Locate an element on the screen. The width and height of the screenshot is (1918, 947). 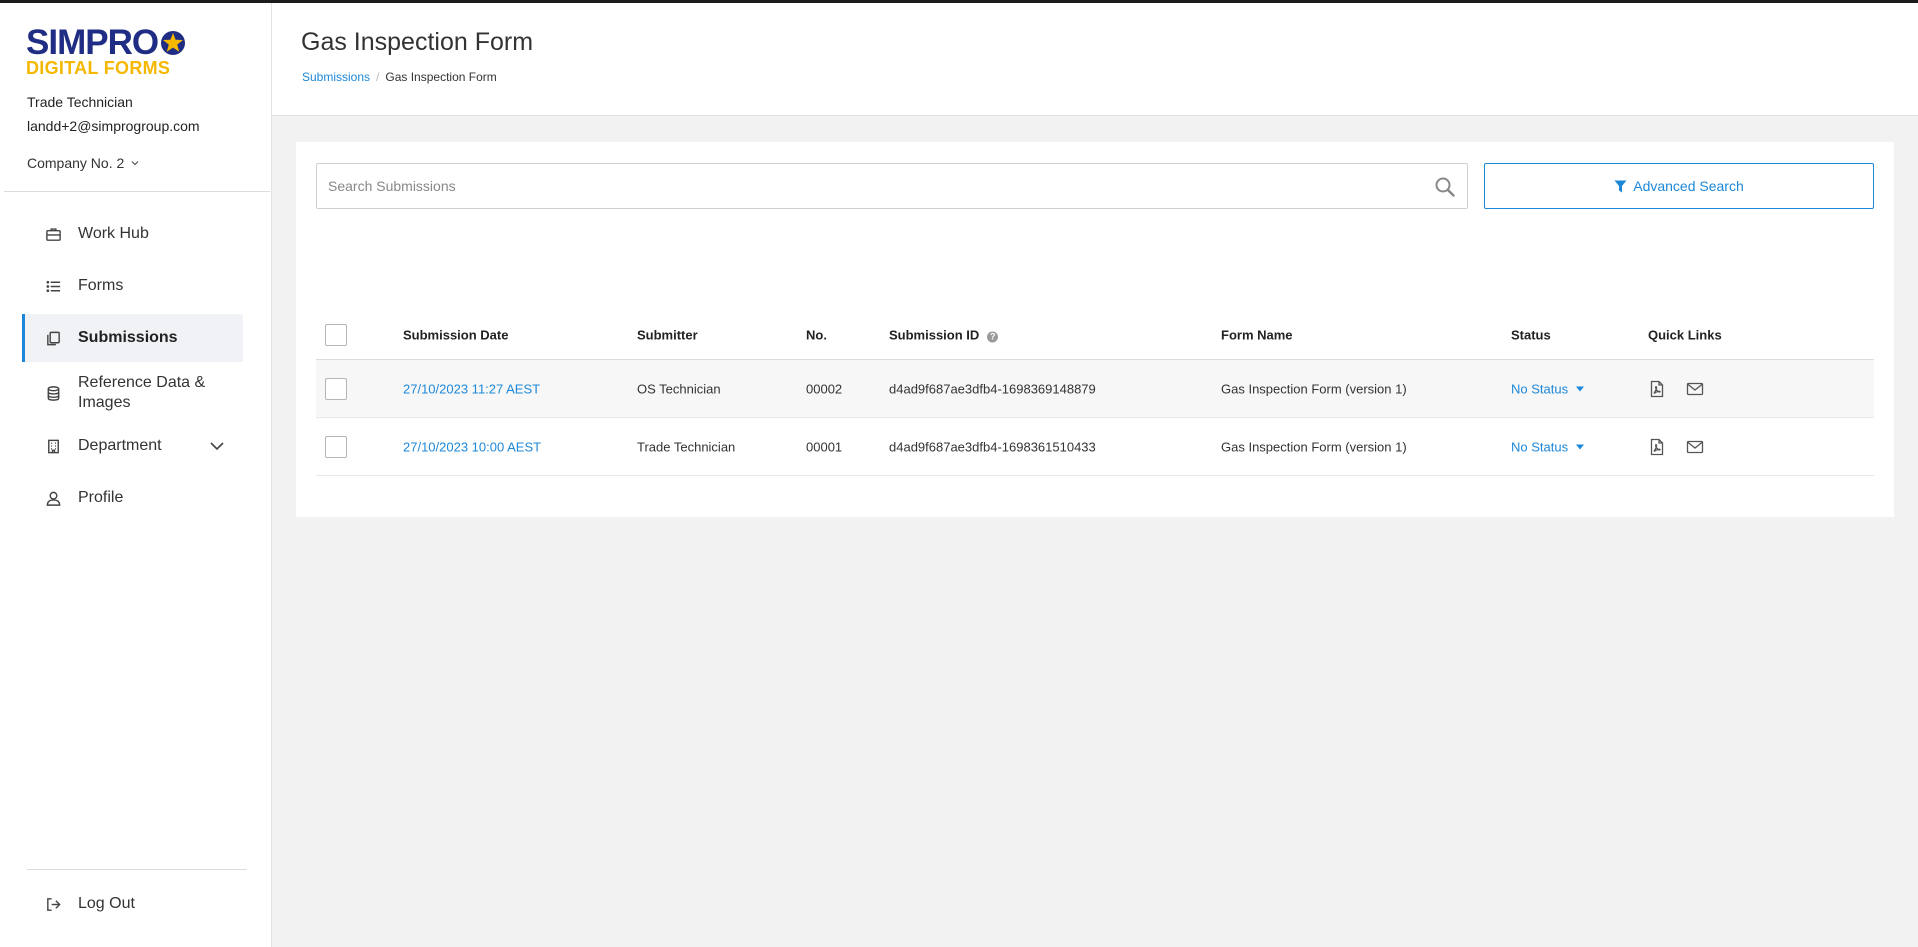
building-icon is located at coordinates (53, 446).